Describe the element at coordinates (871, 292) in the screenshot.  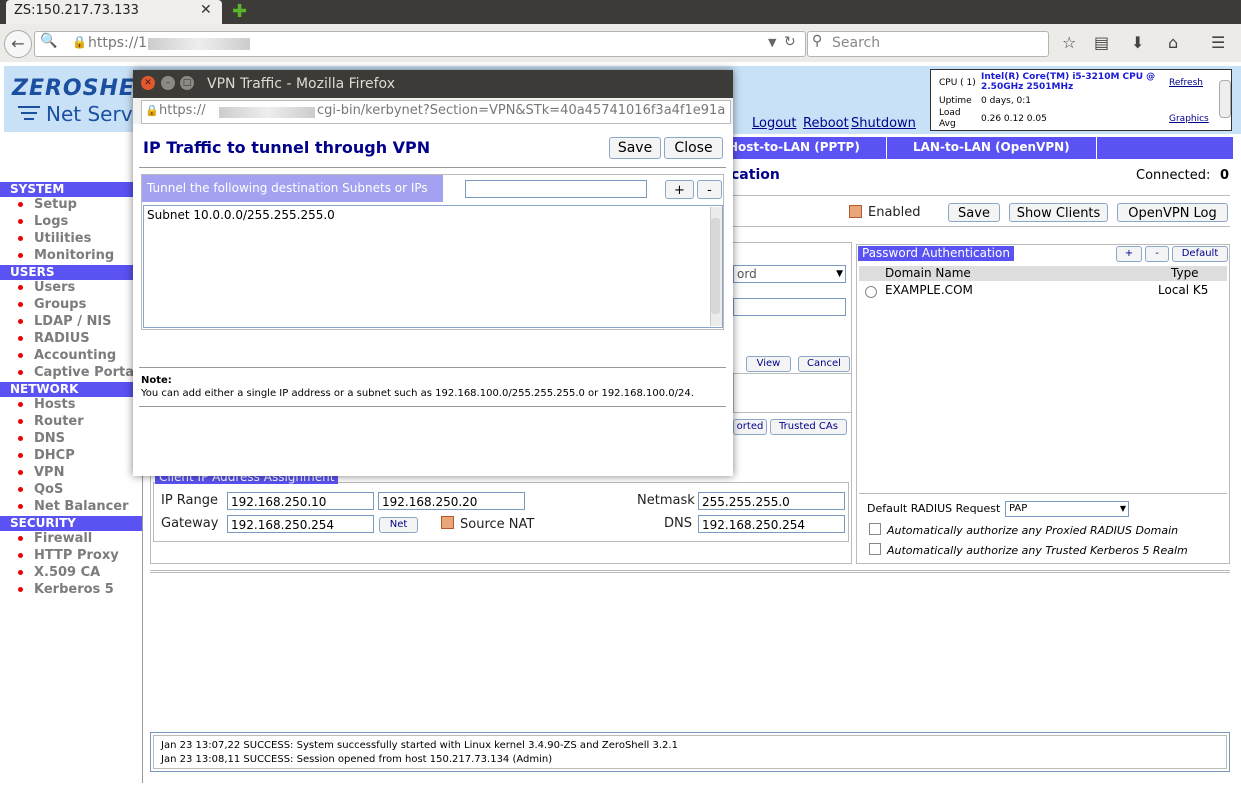
I see `domain-radio` at that location.